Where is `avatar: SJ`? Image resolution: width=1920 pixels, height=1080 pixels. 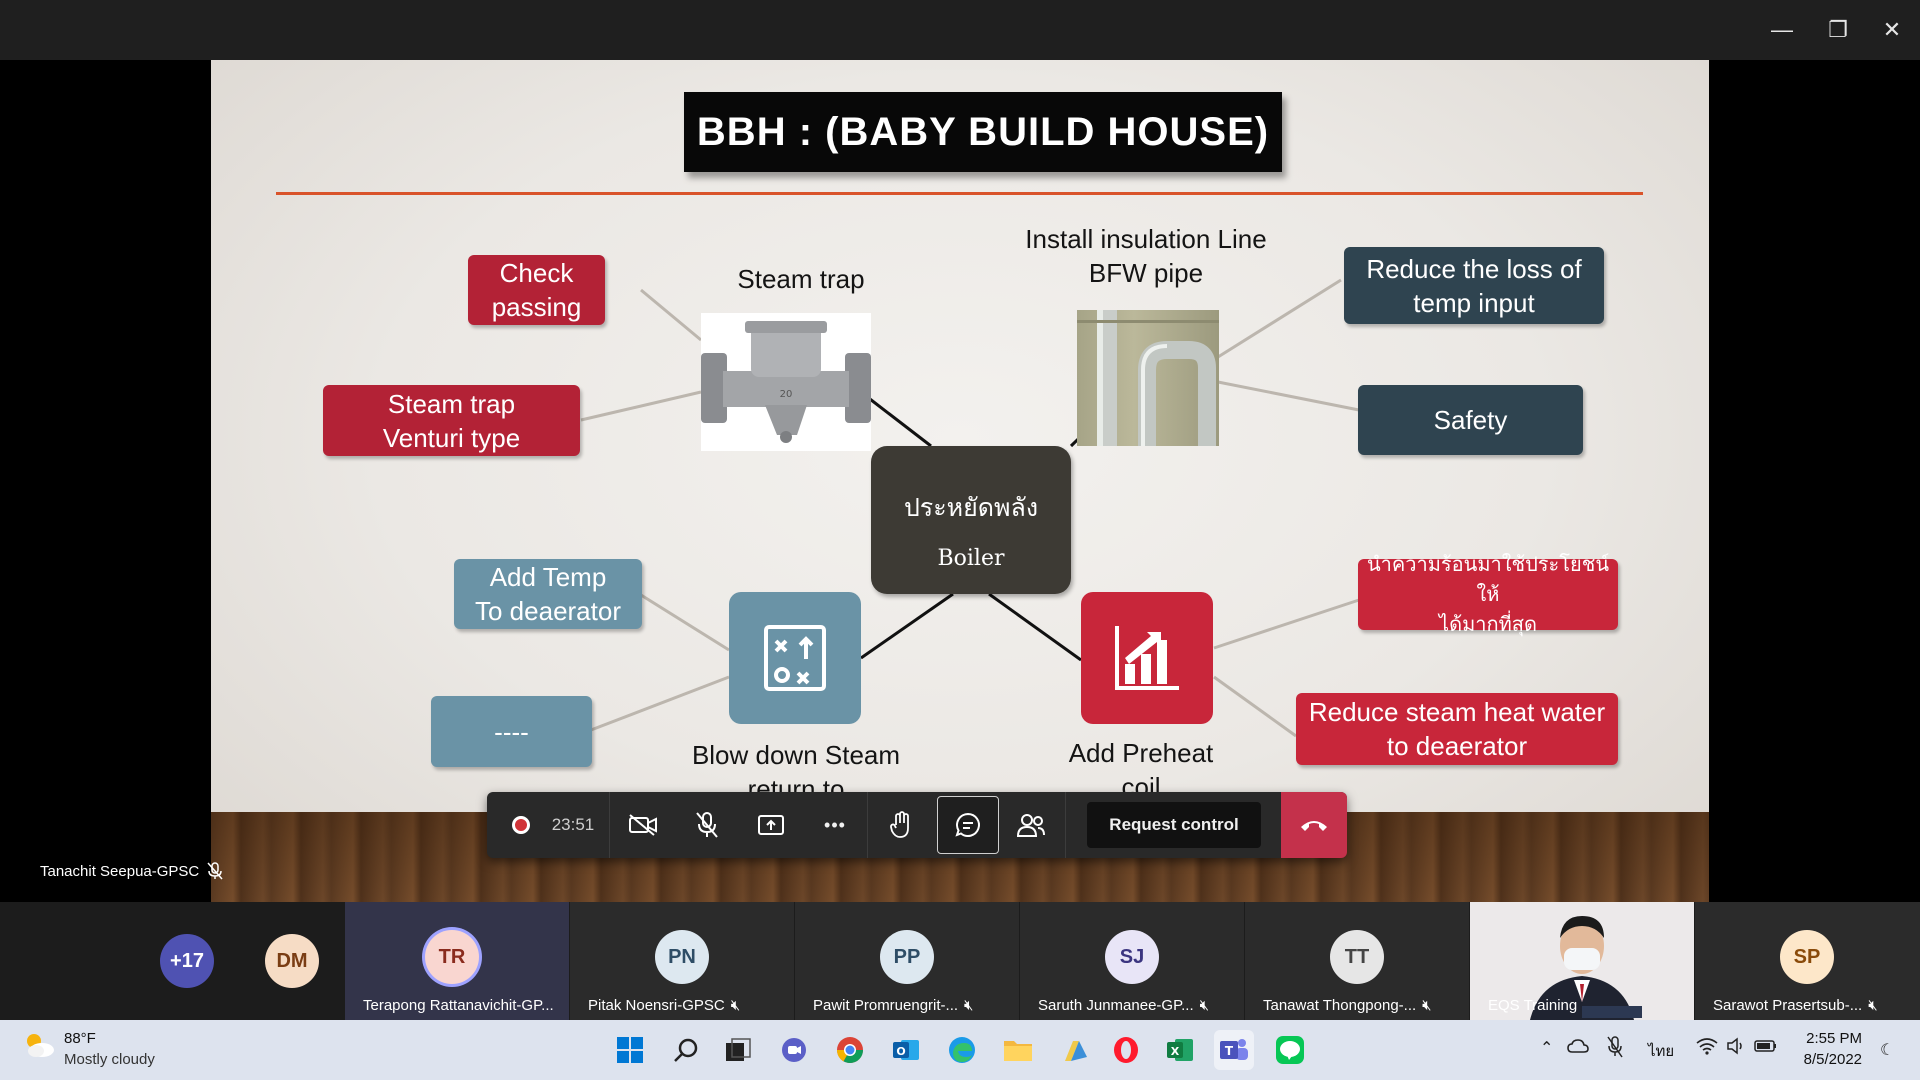
avatar: SJ is located at coordinates (1132, 957).